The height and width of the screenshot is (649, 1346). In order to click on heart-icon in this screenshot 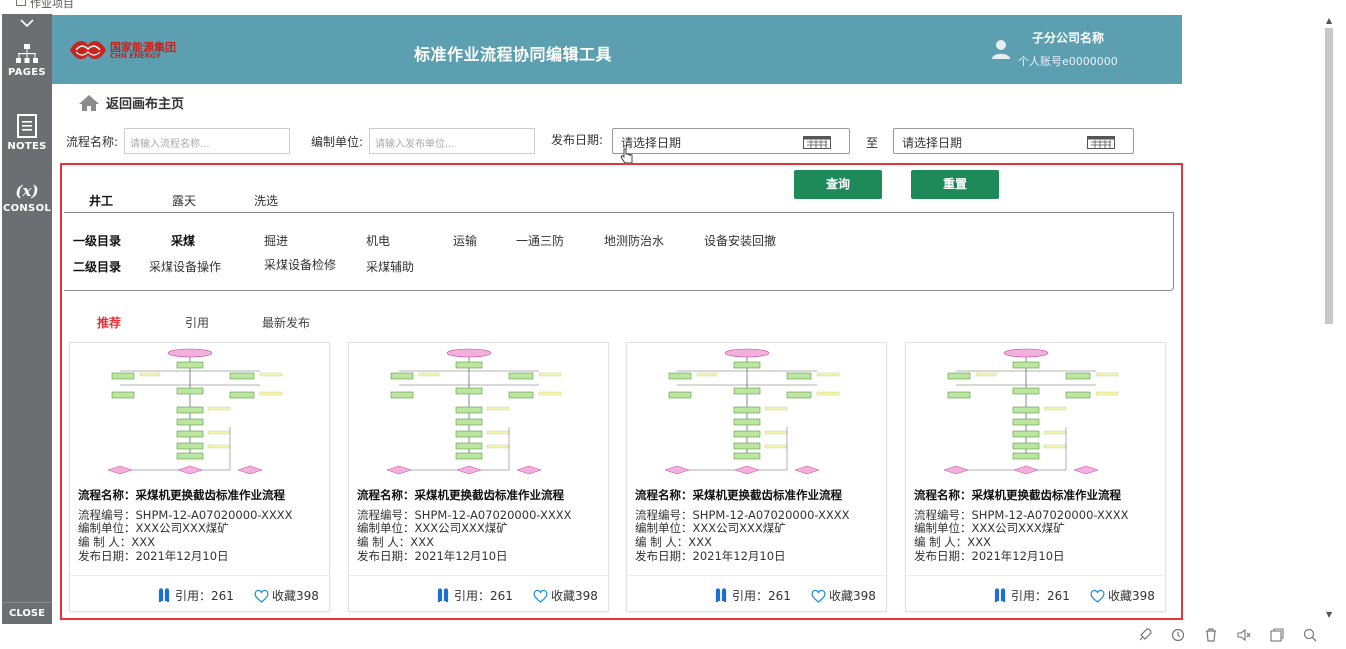, I will do `click(540, 596)`.